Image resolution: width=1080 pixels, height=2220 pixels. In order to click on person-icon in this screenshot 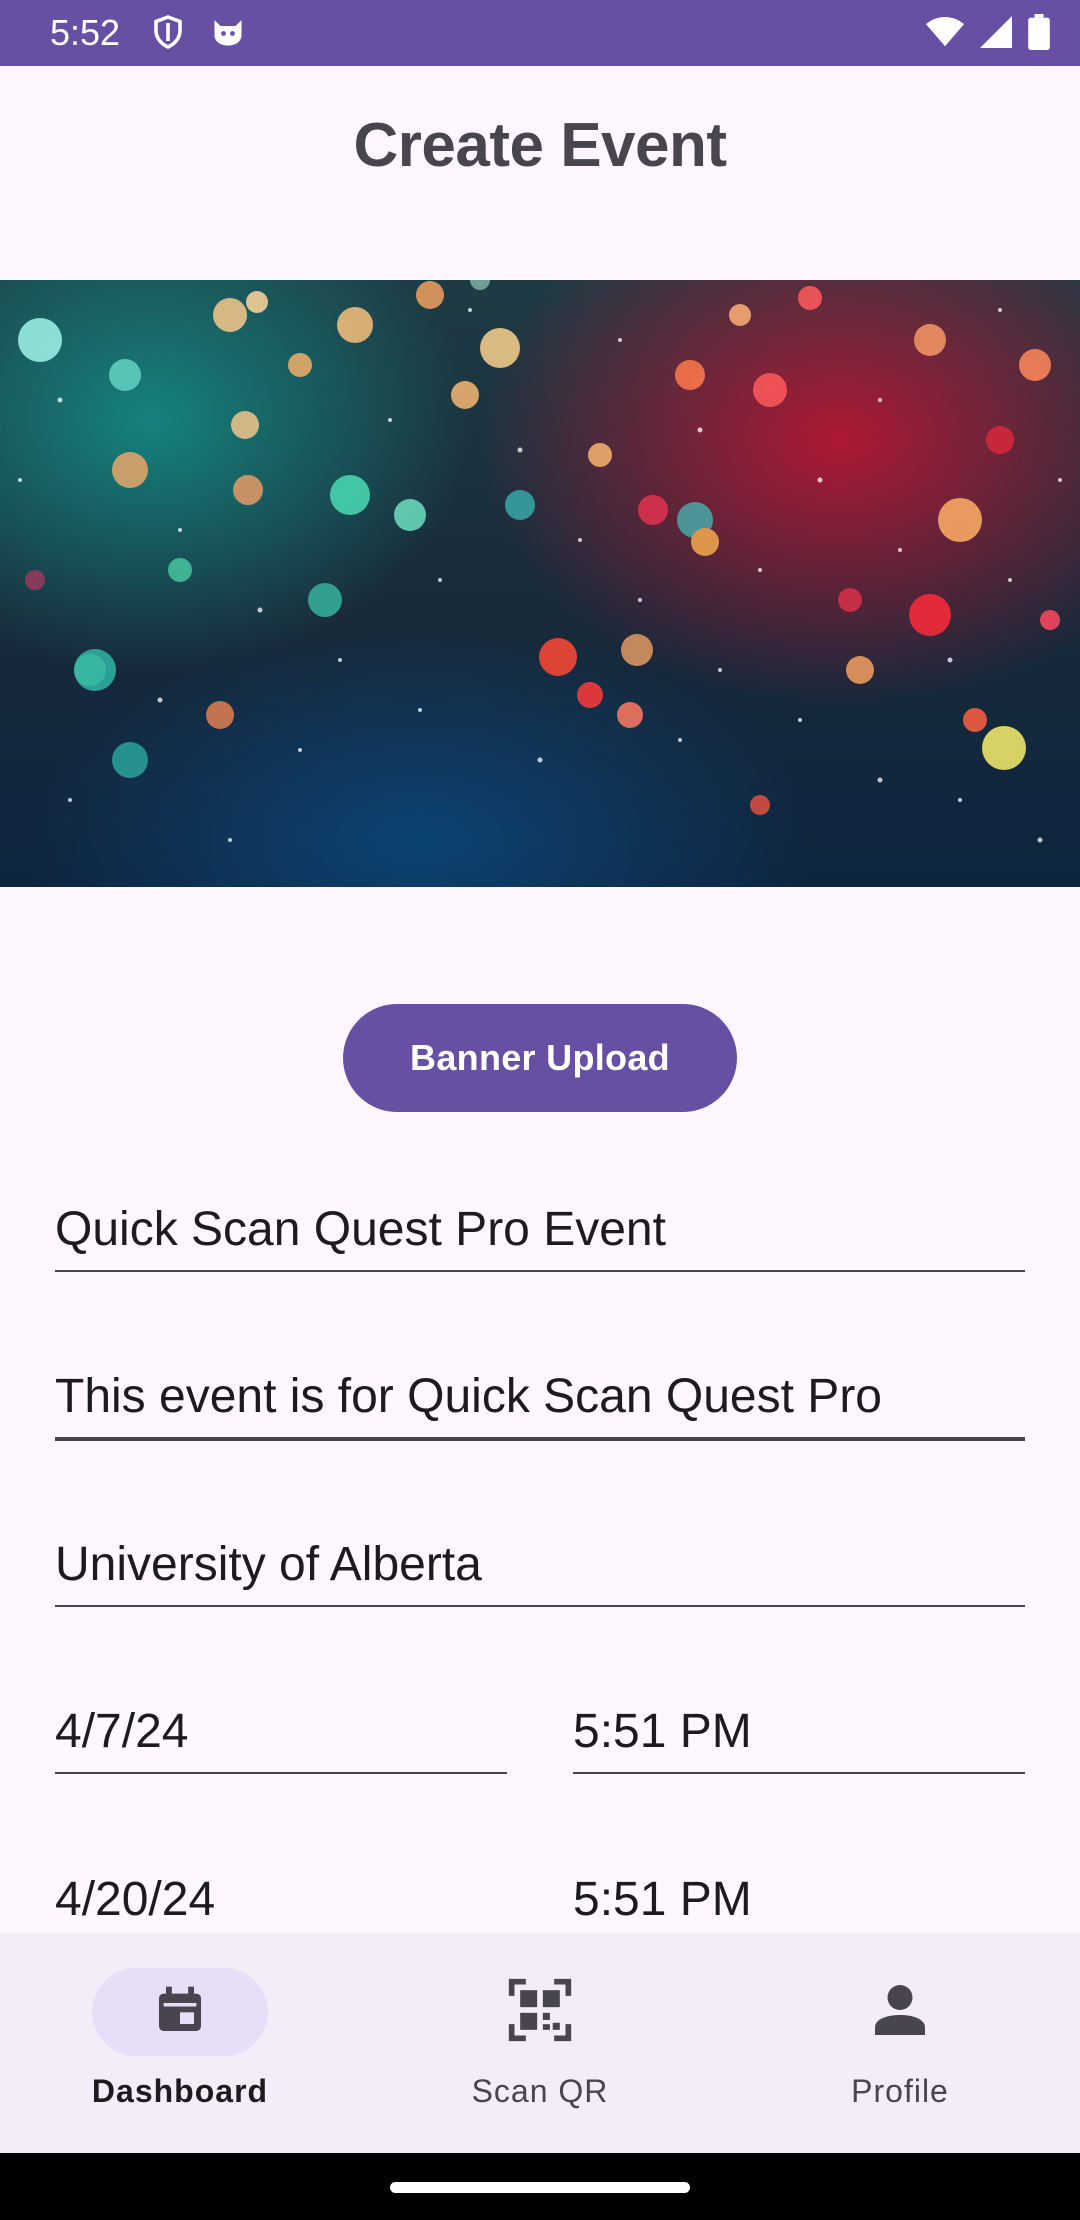, I will do `click(900, 2012)`.